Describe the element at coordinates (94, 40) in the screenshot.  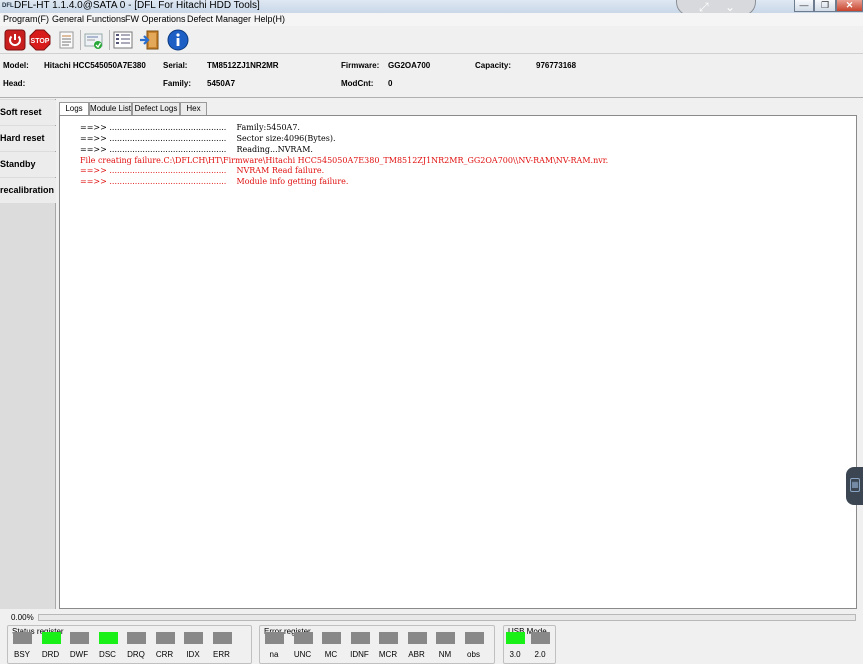
I see `module-icon` at that location.